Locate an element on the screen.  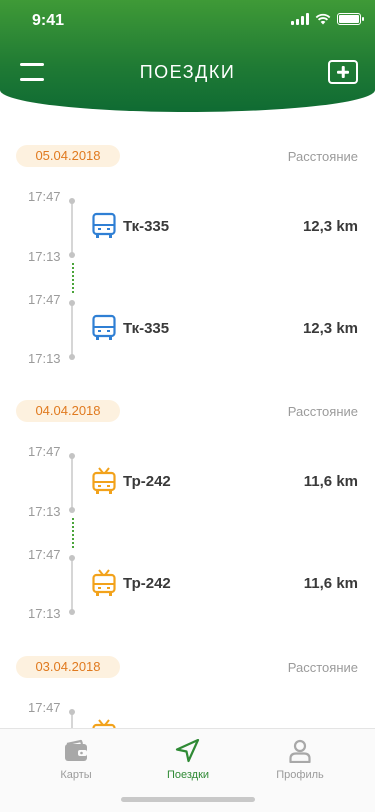
tab-profile: Профиль is located at coordinates (300, 760).